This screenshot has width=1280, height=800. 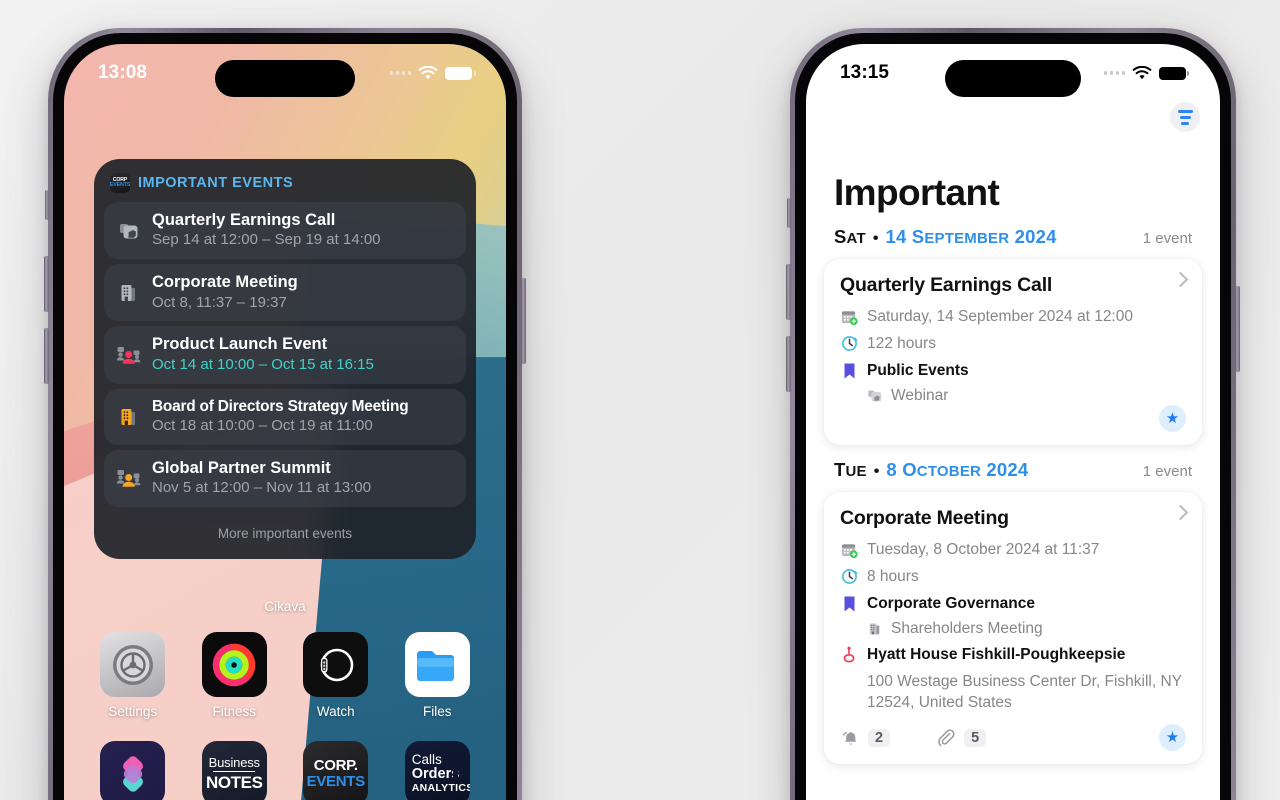 What do you see at coordinates (262, 425) in the screenshot?
I see `widget-event-date: Oct 18 at 10:00 – Oct 19 at 11:00` at bounding box center [262, 425].